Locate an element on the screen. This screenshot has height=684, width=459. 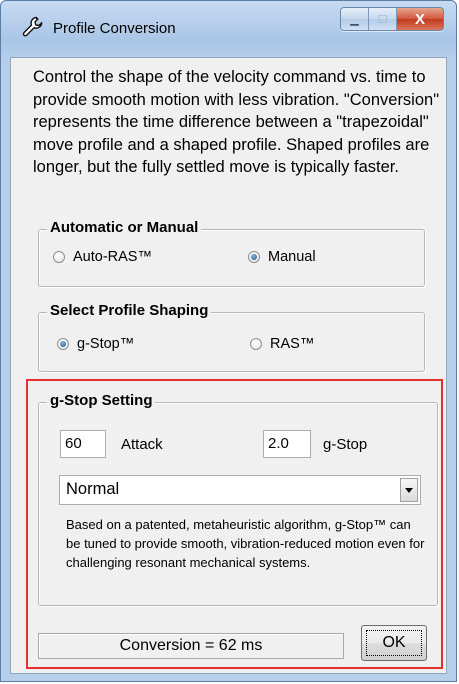
radio-auto-ras: Auto-RAS™ is located at coordinates (102, 257).